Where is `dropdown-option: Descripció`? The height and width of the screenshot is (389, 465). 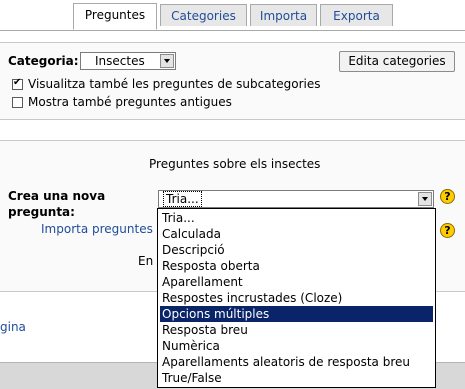 dropdown-option: Descripció is located at coordinates (296, 250).